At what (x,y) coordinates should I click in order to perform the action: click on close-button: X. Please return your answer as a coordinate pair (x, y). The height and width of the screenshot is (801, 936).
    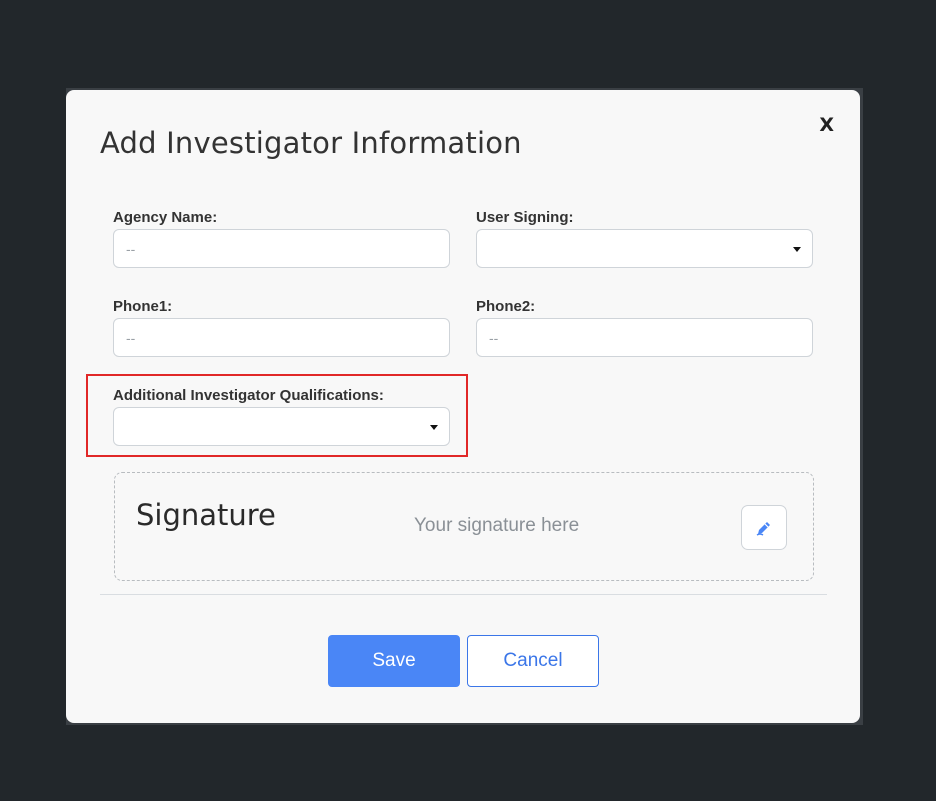
    Looking at the image, I should click on (826, 125).